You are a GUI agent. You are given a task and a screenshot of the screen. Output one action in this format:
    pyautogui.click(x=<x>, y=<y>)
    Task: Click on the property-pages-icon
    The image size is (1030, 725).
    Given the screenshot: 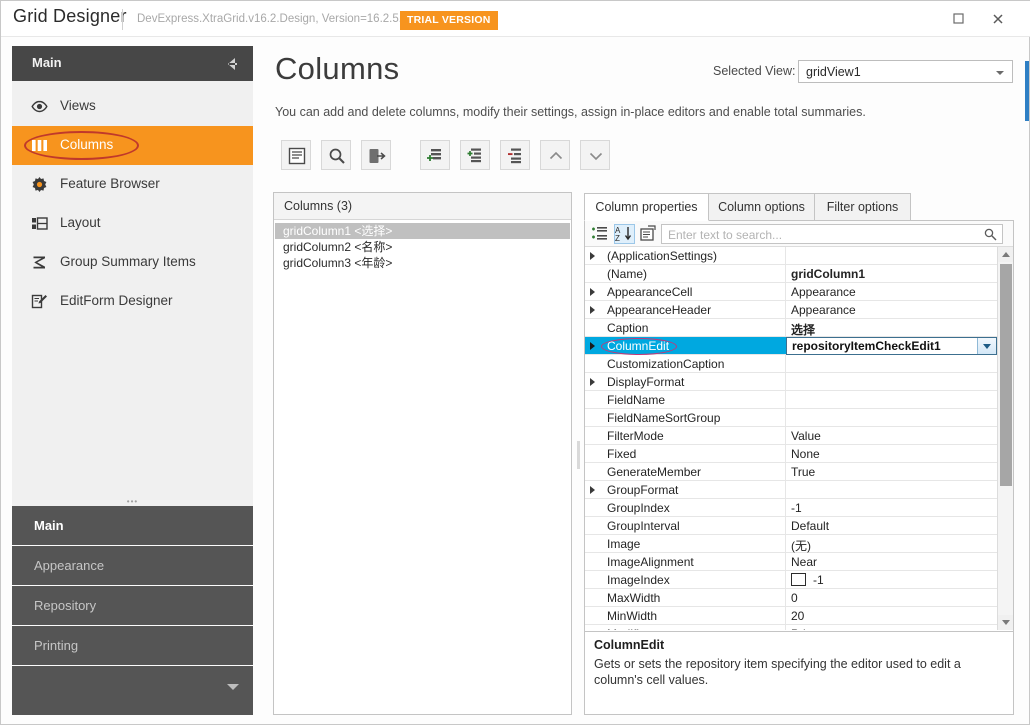 What is the action you would take?
    pyautogui.click(x=648, y=234)
    